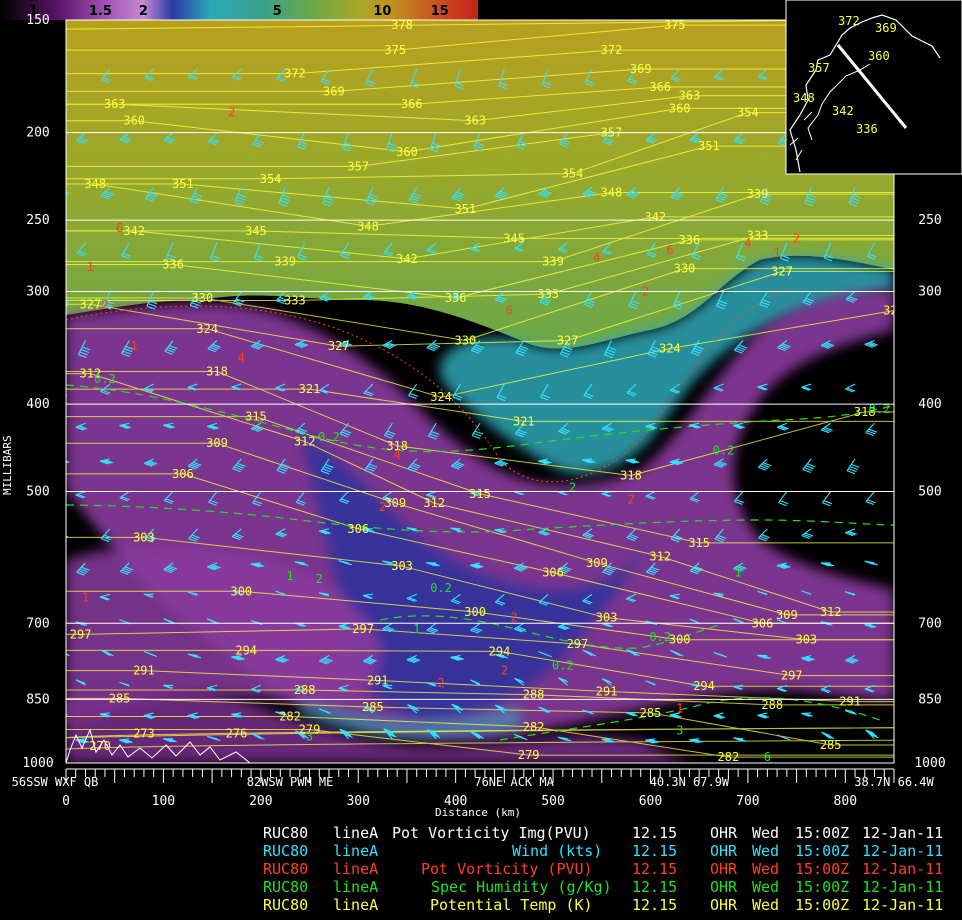 The image size is (962, 920). What do you see at coordinates (529, 755) in the screenshot?
I see `theta-label: 279` at bounding box center [529, 755].